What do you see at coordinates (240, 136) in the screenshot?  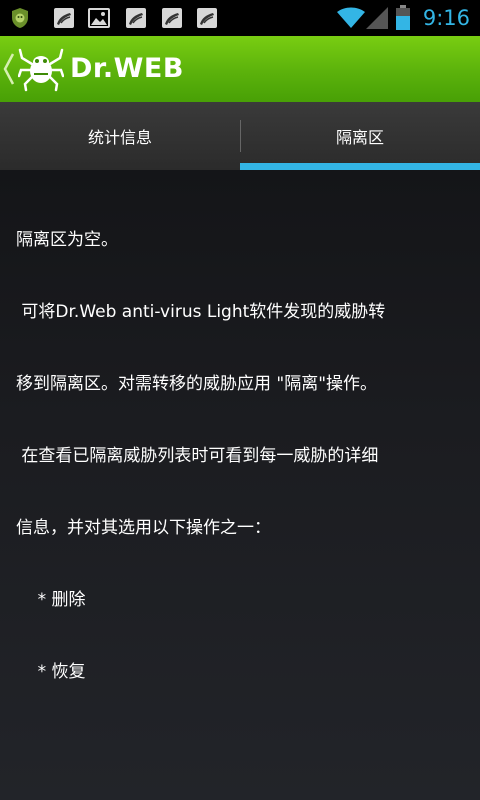 I see `tab-divider` at bounding box center [240, 136].